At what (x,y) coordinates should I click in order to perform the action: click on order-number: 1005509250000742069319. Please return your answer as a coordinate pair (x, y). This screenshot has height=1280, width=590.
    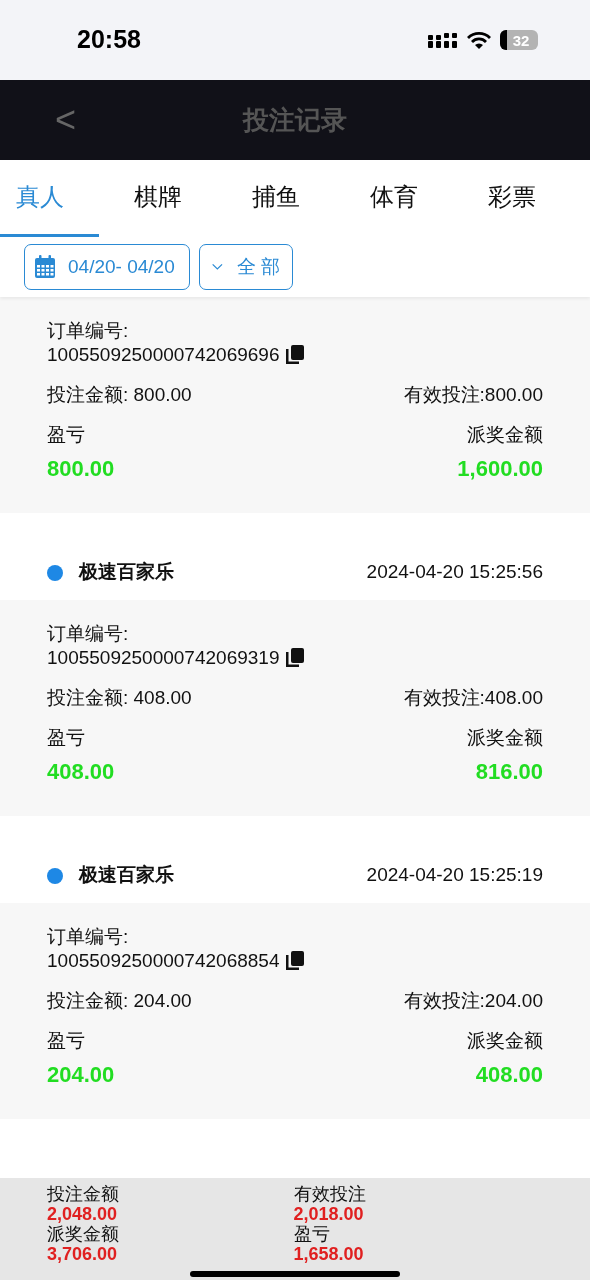
    Looking at the image, I should click on (163, 658).